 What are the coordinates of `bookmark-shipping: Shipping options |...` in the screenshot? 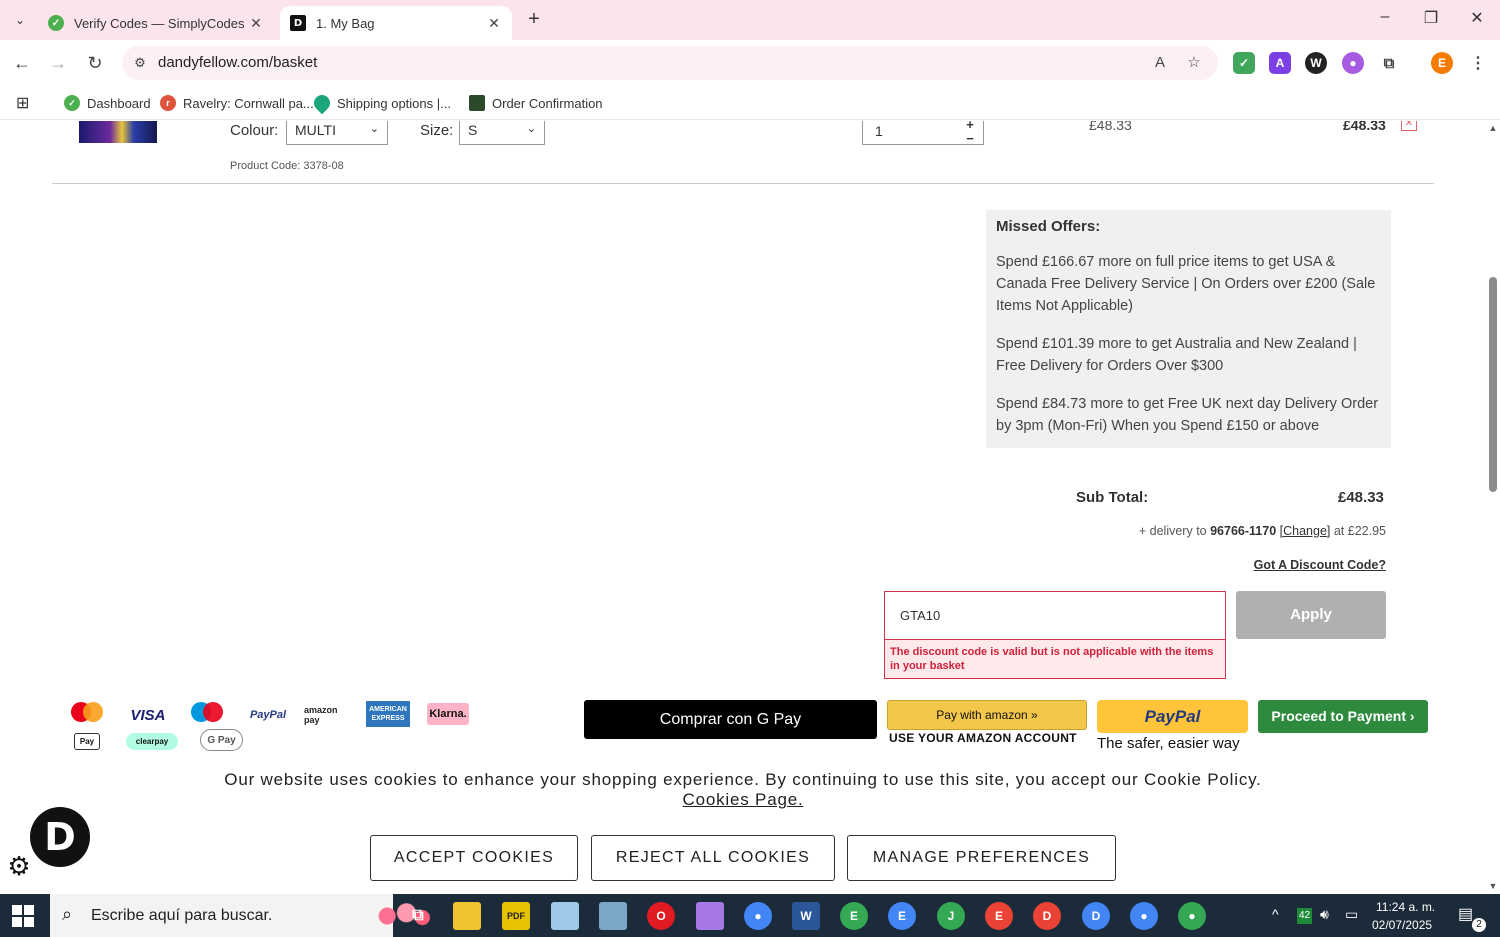 It's located at (380, 103).